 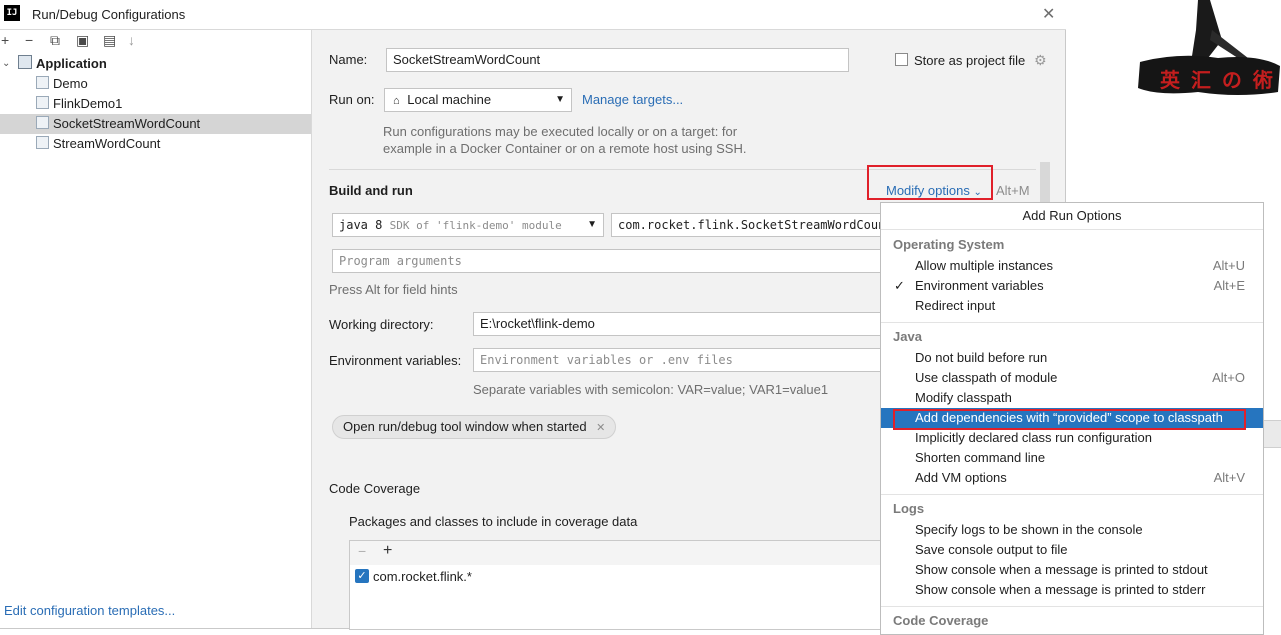 What do you see at coordinates (1072, 398) in the screenshot?
I see `menu-item-modify-classpath: Modify classpath` at bounding box center [1072, 398].